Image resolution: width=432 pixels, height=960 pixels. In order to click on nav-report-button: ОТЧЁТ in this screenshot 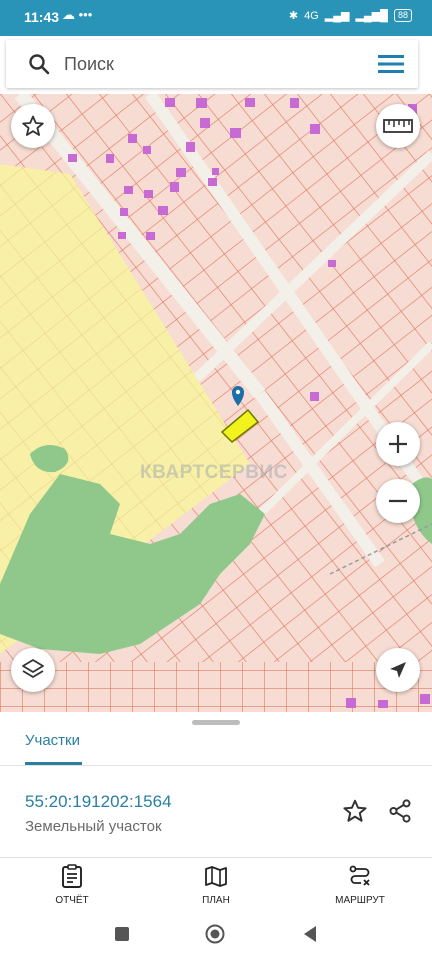, I will do `click(72, 885)`.